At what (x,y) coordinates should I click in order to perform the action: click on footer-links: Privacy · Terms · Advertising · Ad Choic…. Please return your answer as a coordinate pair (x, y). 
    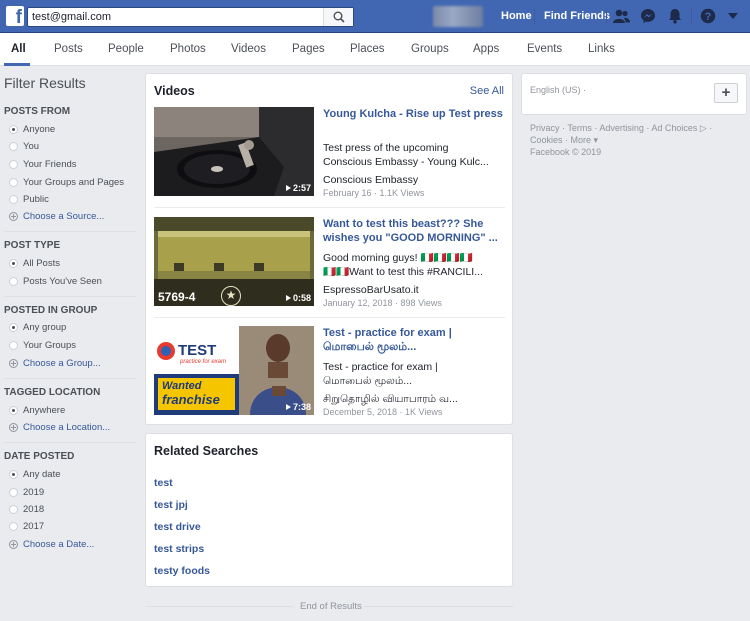
    Looking at the image, I should click on (621, 128).